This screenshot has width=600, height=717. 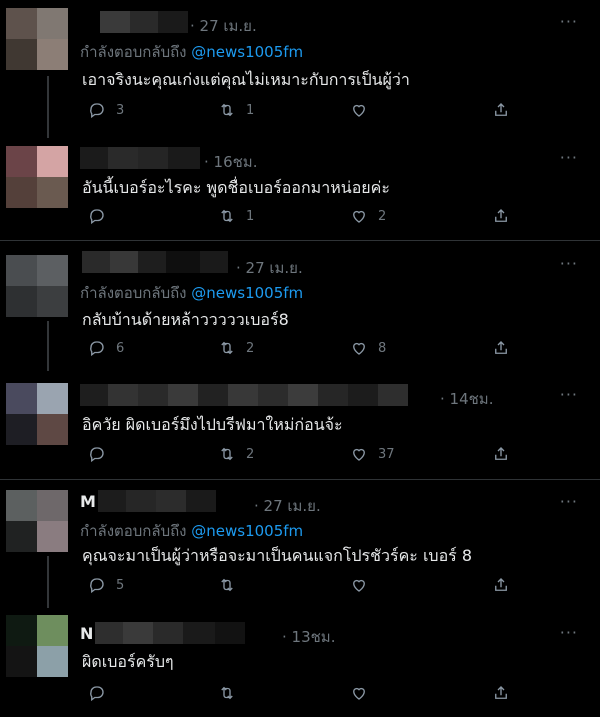 I want to click on tweet-time: · 16ชม., so click(x=230, y=162).